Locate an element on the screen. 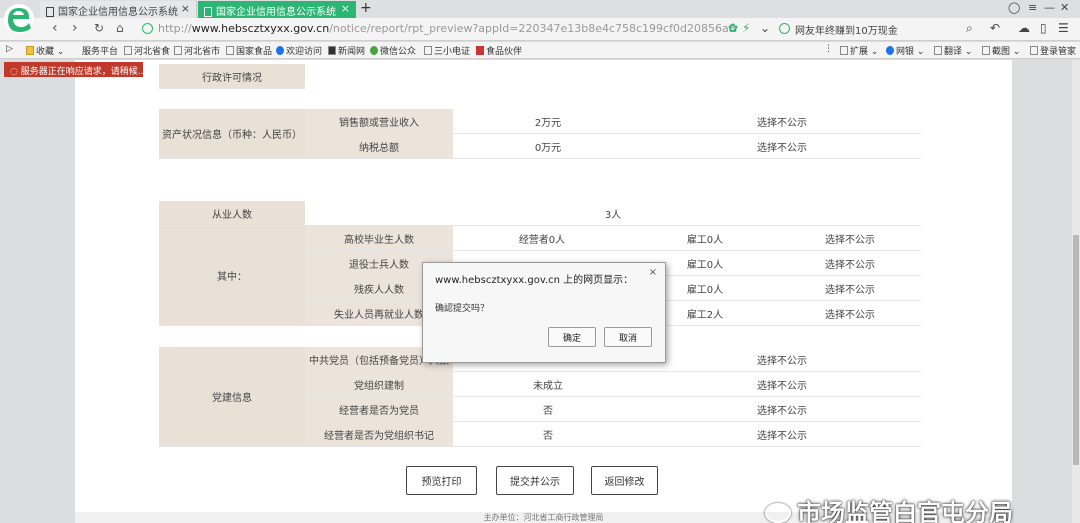 Image resolution: width=1080 pixels, height=523 pixels. undo-icon: ↶ is located at coordinates (995, 28).